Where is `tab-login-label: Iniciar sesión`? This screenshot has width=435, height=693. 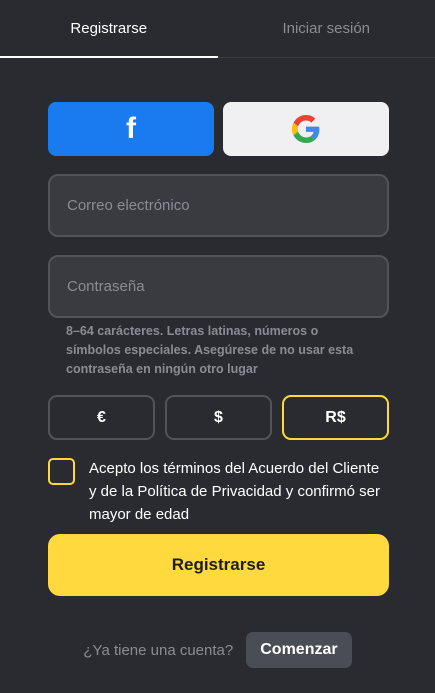 tab-login-label: Iniciar sesión is located at coordinates (326, 28).